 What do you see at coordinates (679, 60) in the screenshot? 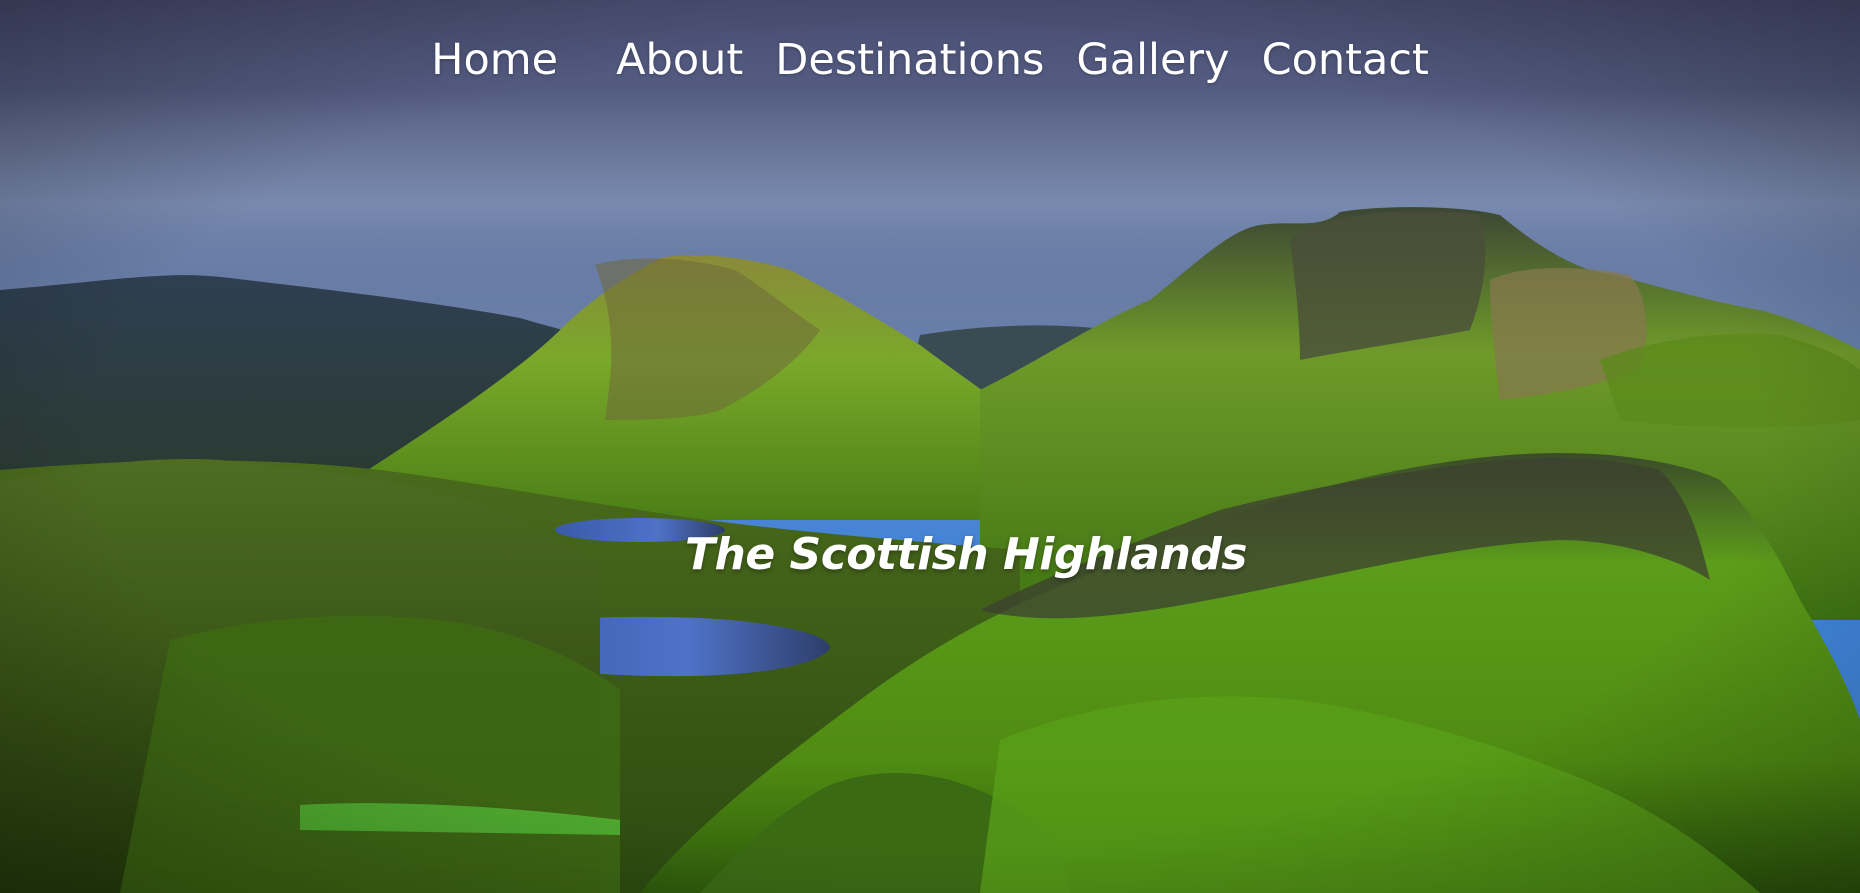
I see `nav-link-about: About` at bounding box center [679, 60].